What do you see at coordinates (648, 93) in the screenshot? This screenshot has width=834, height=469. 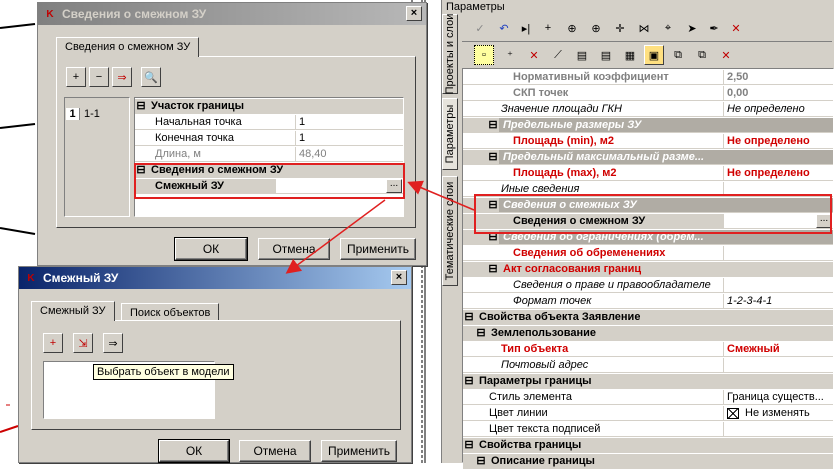 I see `prop-row-rmse: СКП точек 0,00` at bounding box center [648, 93].